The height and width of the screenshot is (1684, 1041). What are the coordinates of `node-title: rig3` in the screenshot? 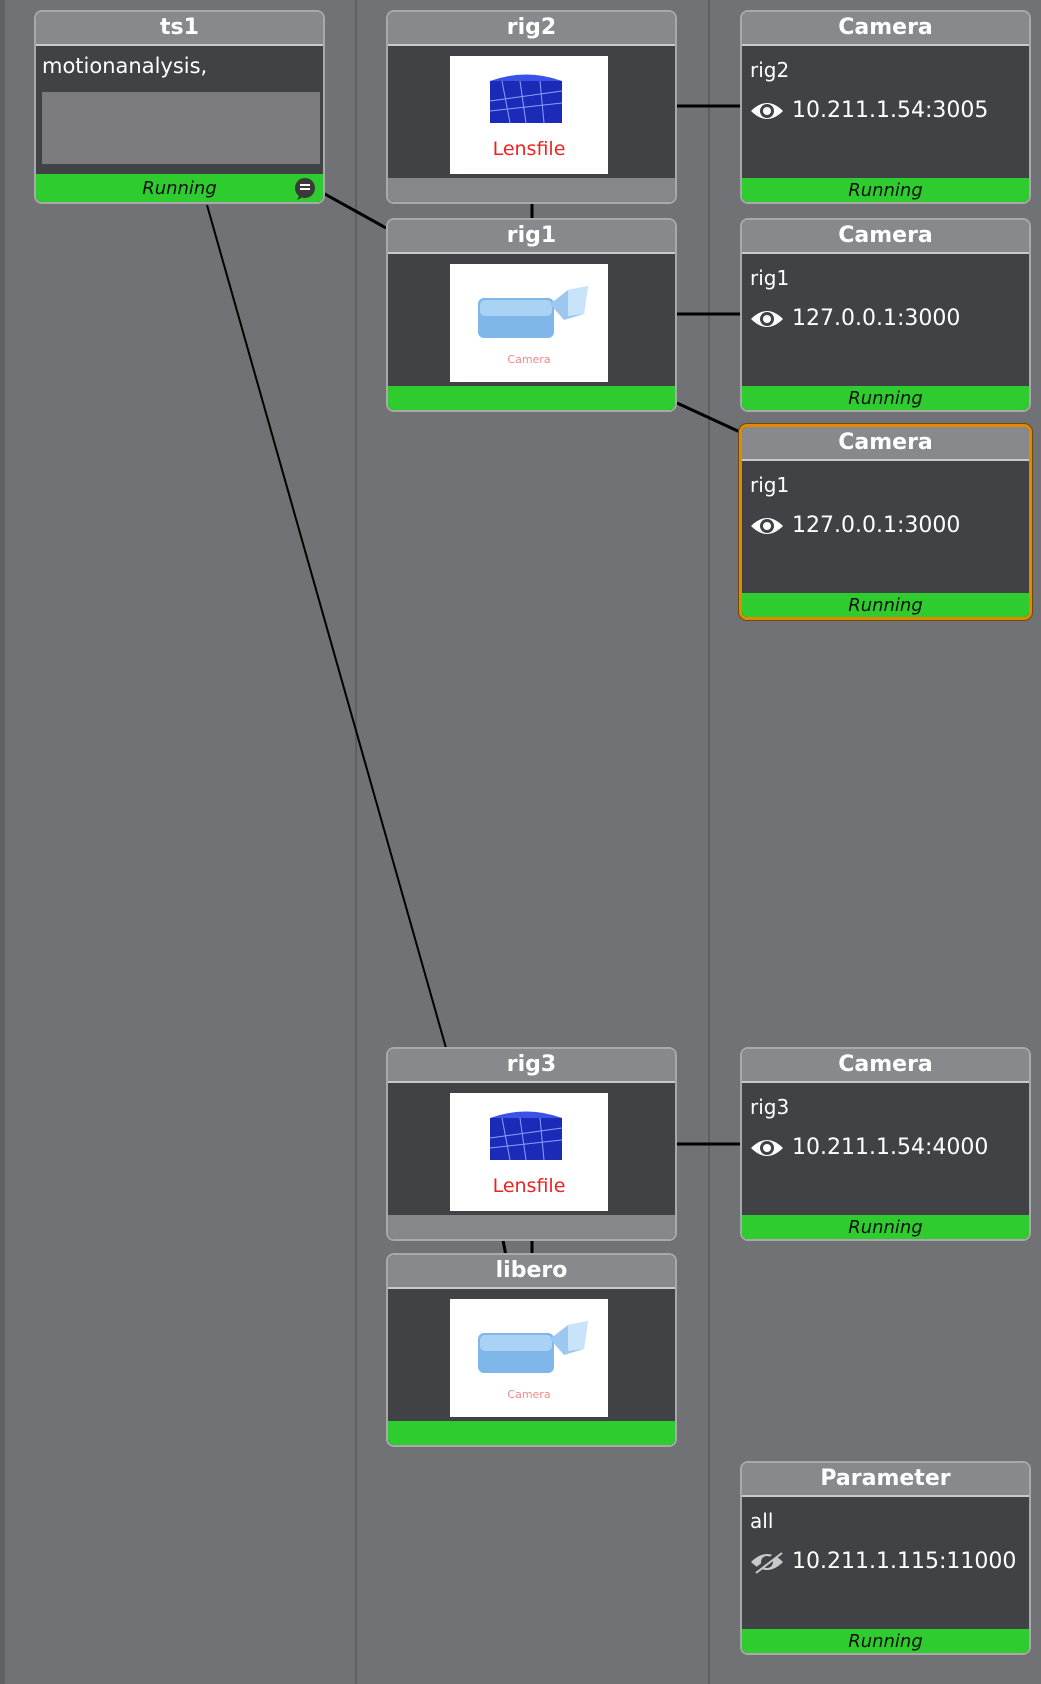 It's located at (531, 1066).